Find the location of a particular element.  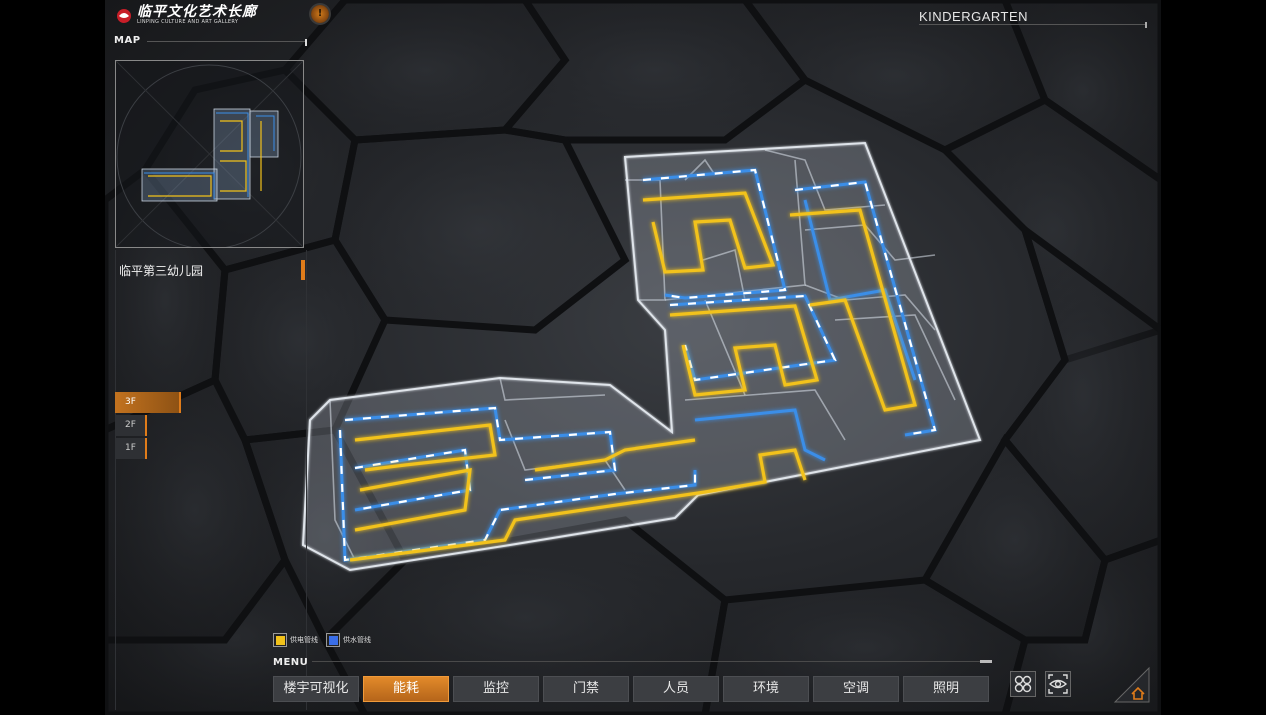

floor-button-2f: 2F is located at coordinates (131, 425).